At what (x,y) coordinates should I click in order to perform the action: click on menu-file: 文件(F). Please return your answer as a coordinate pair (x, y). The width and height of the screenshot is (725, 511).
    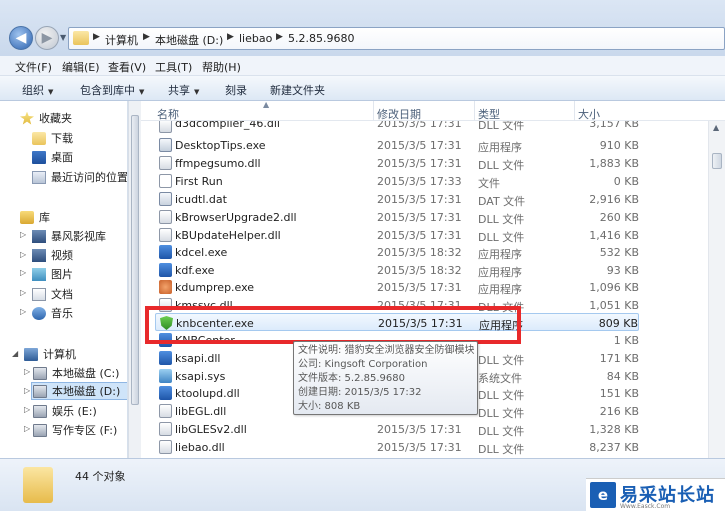
    Looking at the image, I should click on (33, 67).